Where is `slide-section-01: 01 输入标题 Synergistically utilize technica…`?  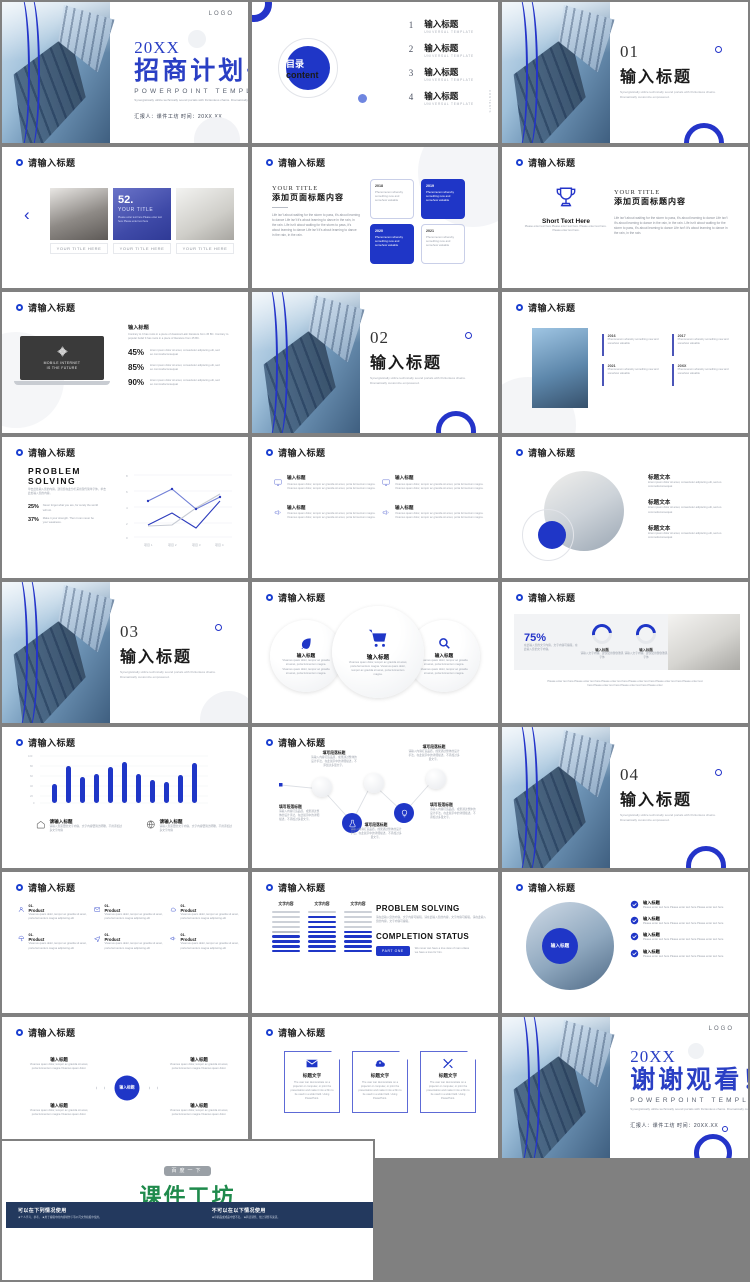
slide-section-01: 01 输入标题 Synergistically utilize technica… is located at coordinates (625, 72).